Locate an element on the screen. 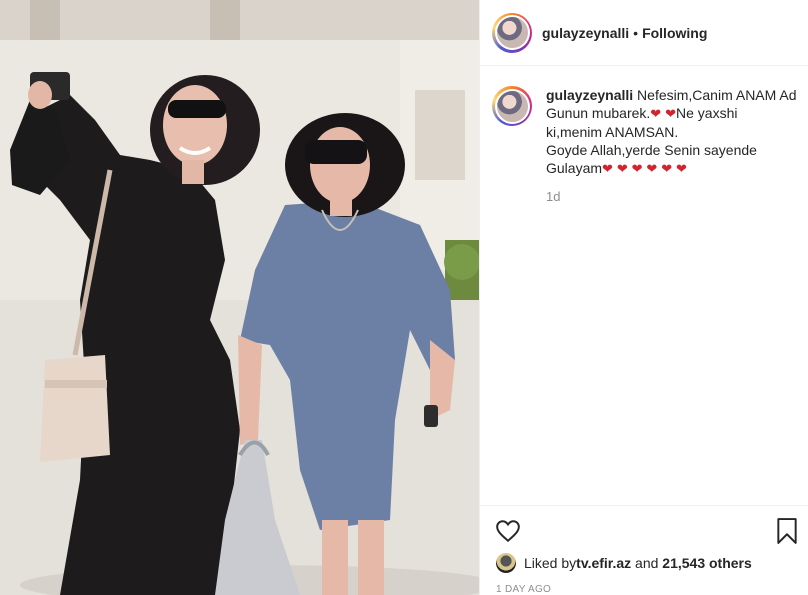  caption-username: gulayzeynalli is located at coordinates (589, 95).